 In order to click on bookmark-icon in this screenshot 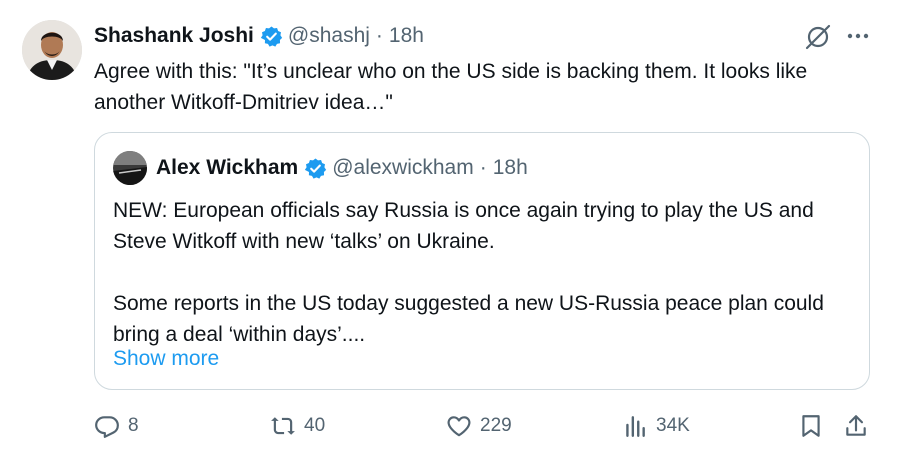, I will do `click(811, 426)`.